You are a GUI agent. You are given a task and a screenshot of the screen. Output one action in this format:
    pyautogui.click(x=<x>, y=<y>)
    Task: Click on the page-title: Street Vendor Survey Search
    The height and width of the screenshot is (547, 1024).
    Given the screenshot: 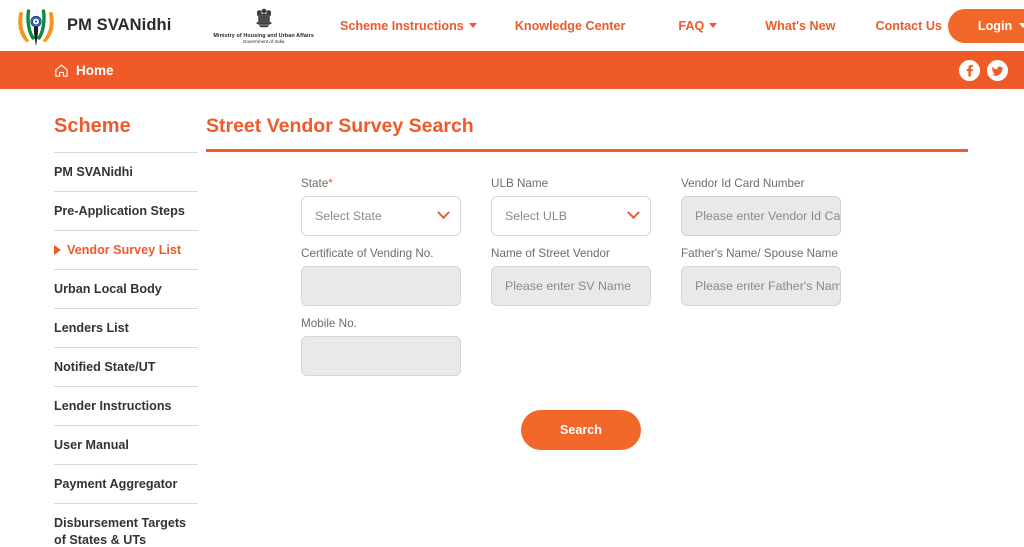 What is the action you would take?
    pyautogui.click(x=340, y=126)
    